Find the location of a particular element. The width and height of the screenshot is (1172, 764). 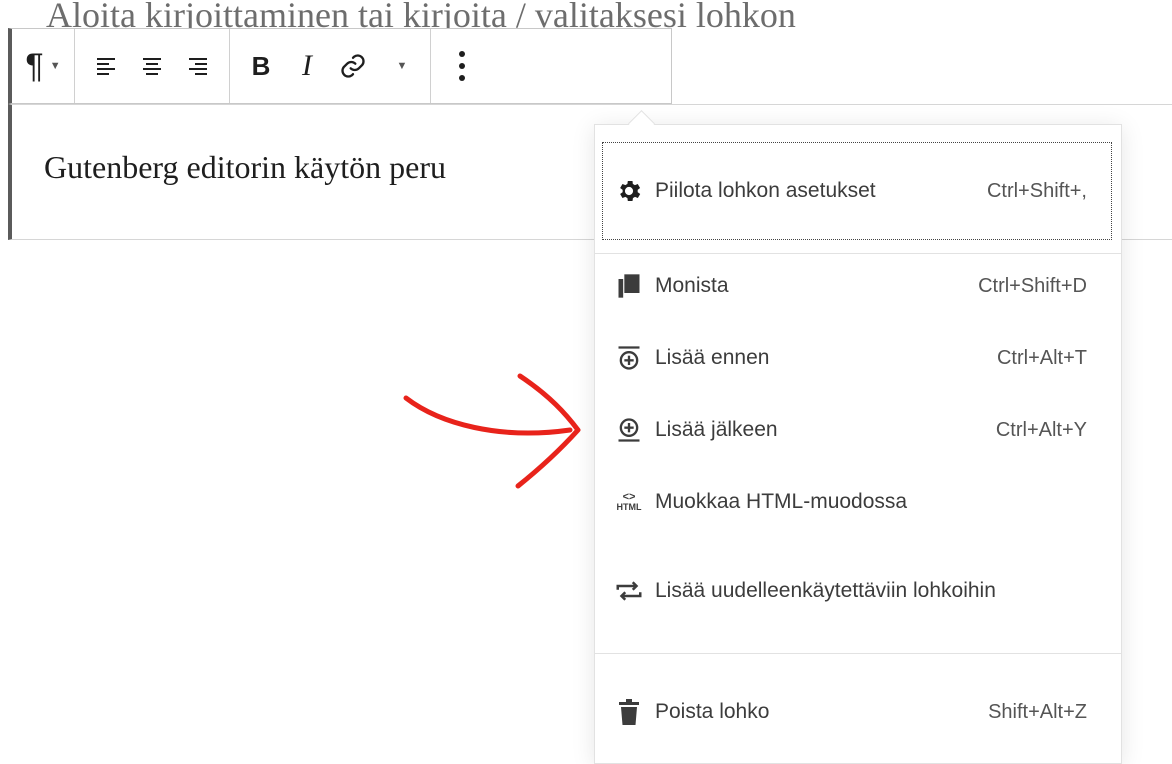

align-left-icon is located at coordinates (106, 66).